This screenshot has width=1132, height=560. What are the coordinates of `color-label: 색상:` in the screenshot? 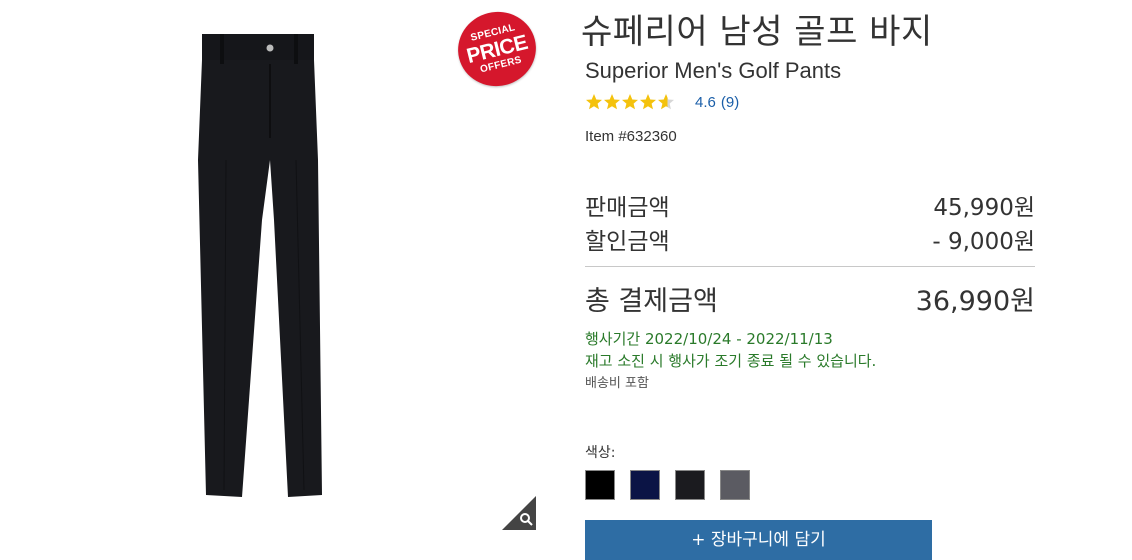 It's located at (600, 453).